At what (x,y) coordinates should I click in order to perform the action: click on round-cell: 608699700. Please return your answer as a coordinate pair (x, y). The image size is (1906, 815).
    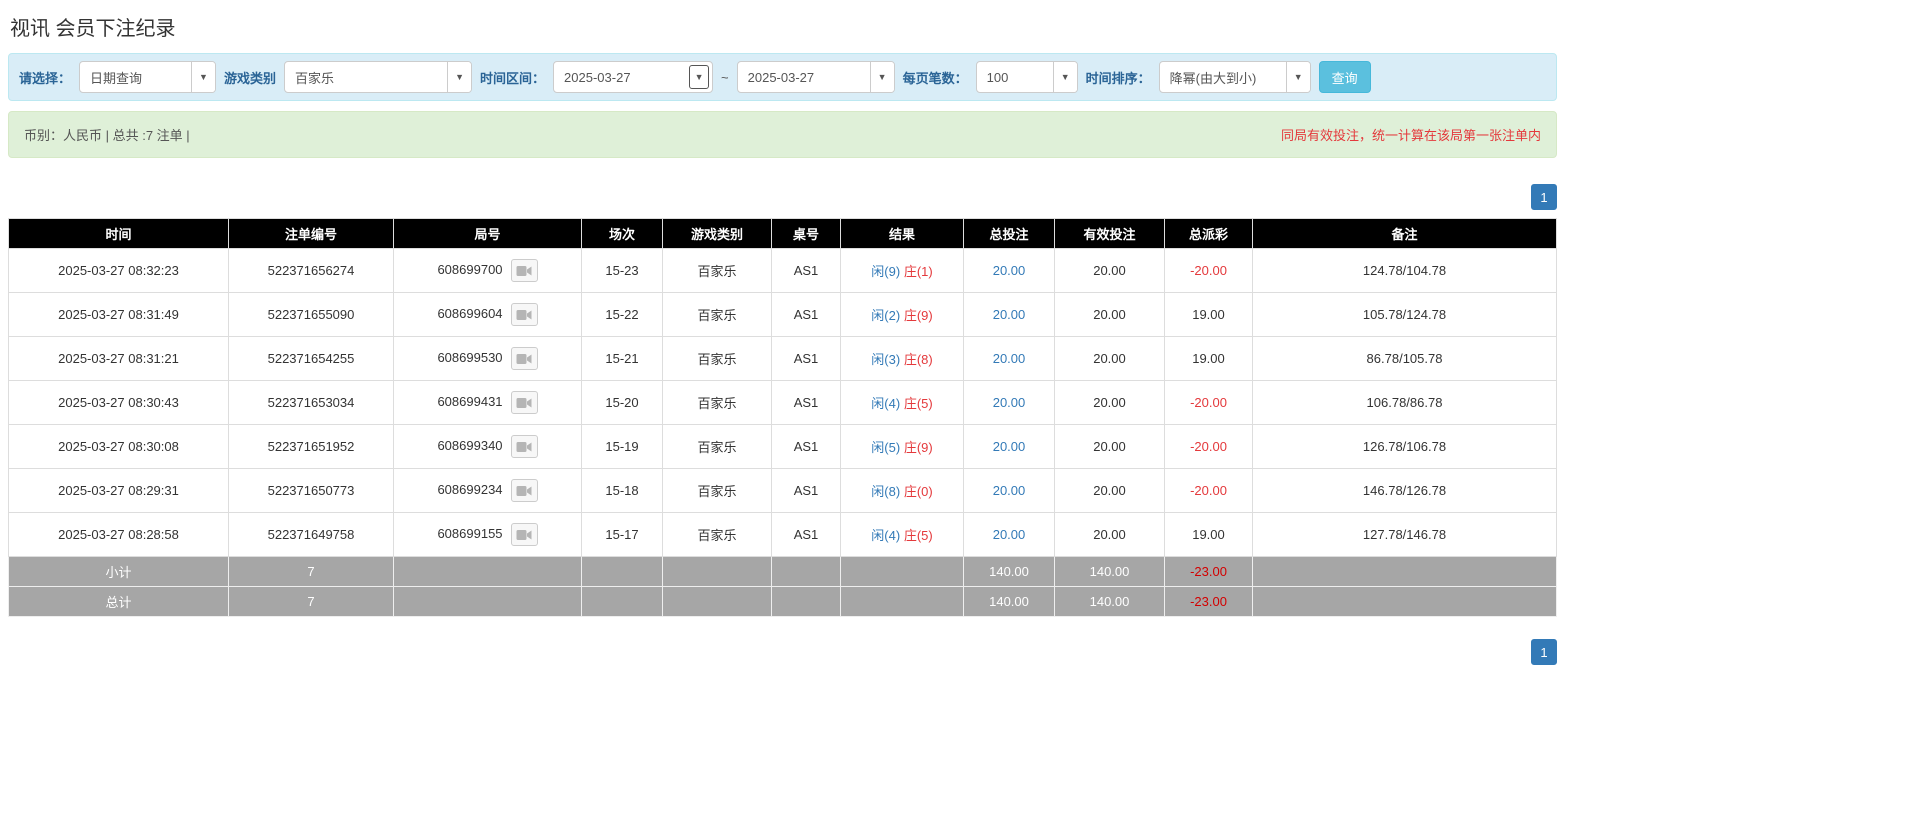
    Looking at the image, I should click on (487, 270).